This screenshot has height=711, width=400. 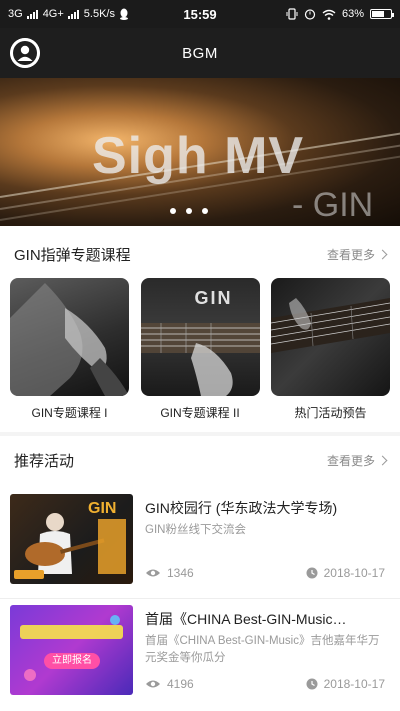 I want to click on activities-more-link: 查看更多, so click(x=357, y=460).